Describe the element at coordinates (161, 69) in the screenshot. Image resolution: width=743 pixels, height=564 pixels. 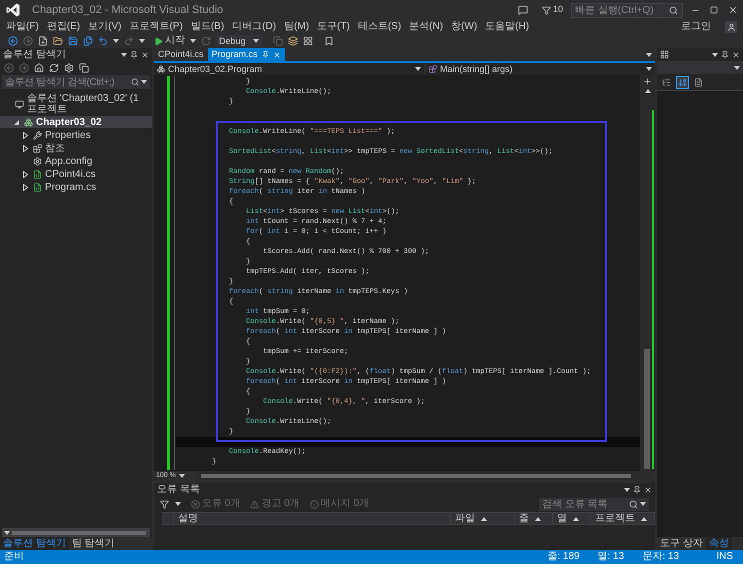
I see `class-icon` at that location.